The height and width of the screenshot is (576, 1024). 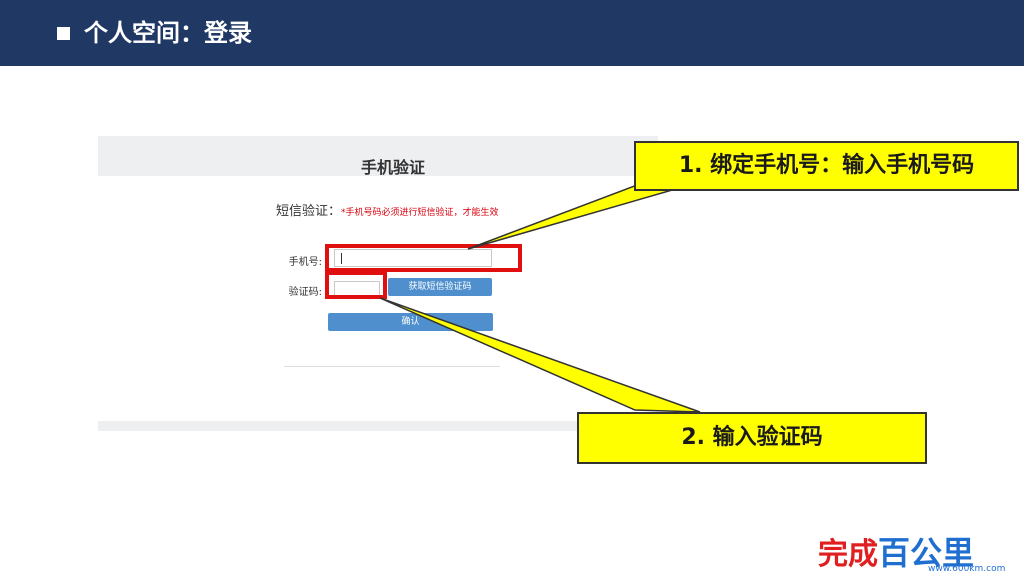 I want to click on watermark-main: 完成, so click(x=848, y=554).